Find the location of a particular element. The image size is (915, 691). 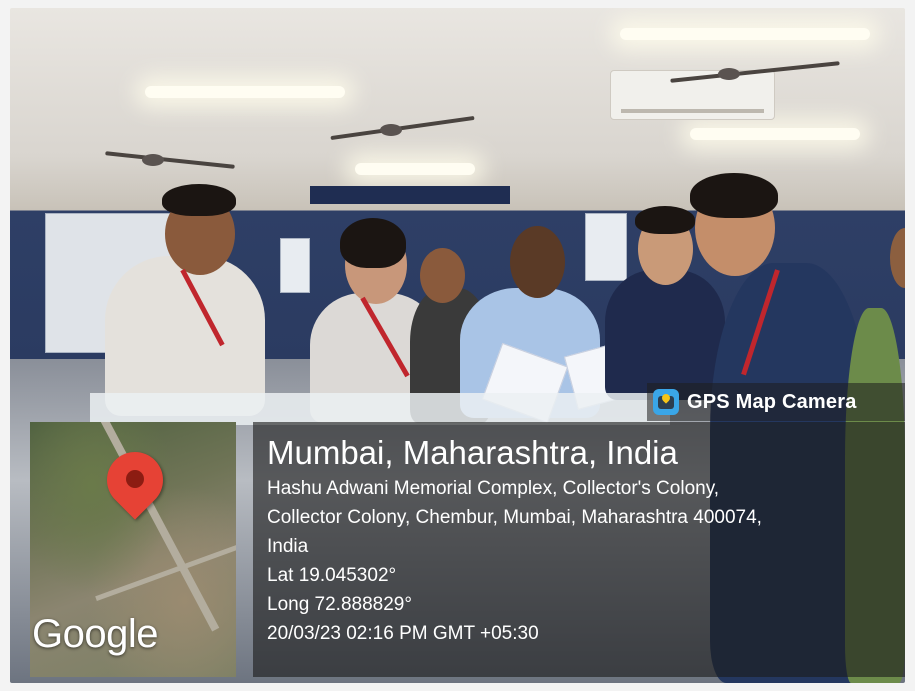

person is located at coordinates (665, 335).